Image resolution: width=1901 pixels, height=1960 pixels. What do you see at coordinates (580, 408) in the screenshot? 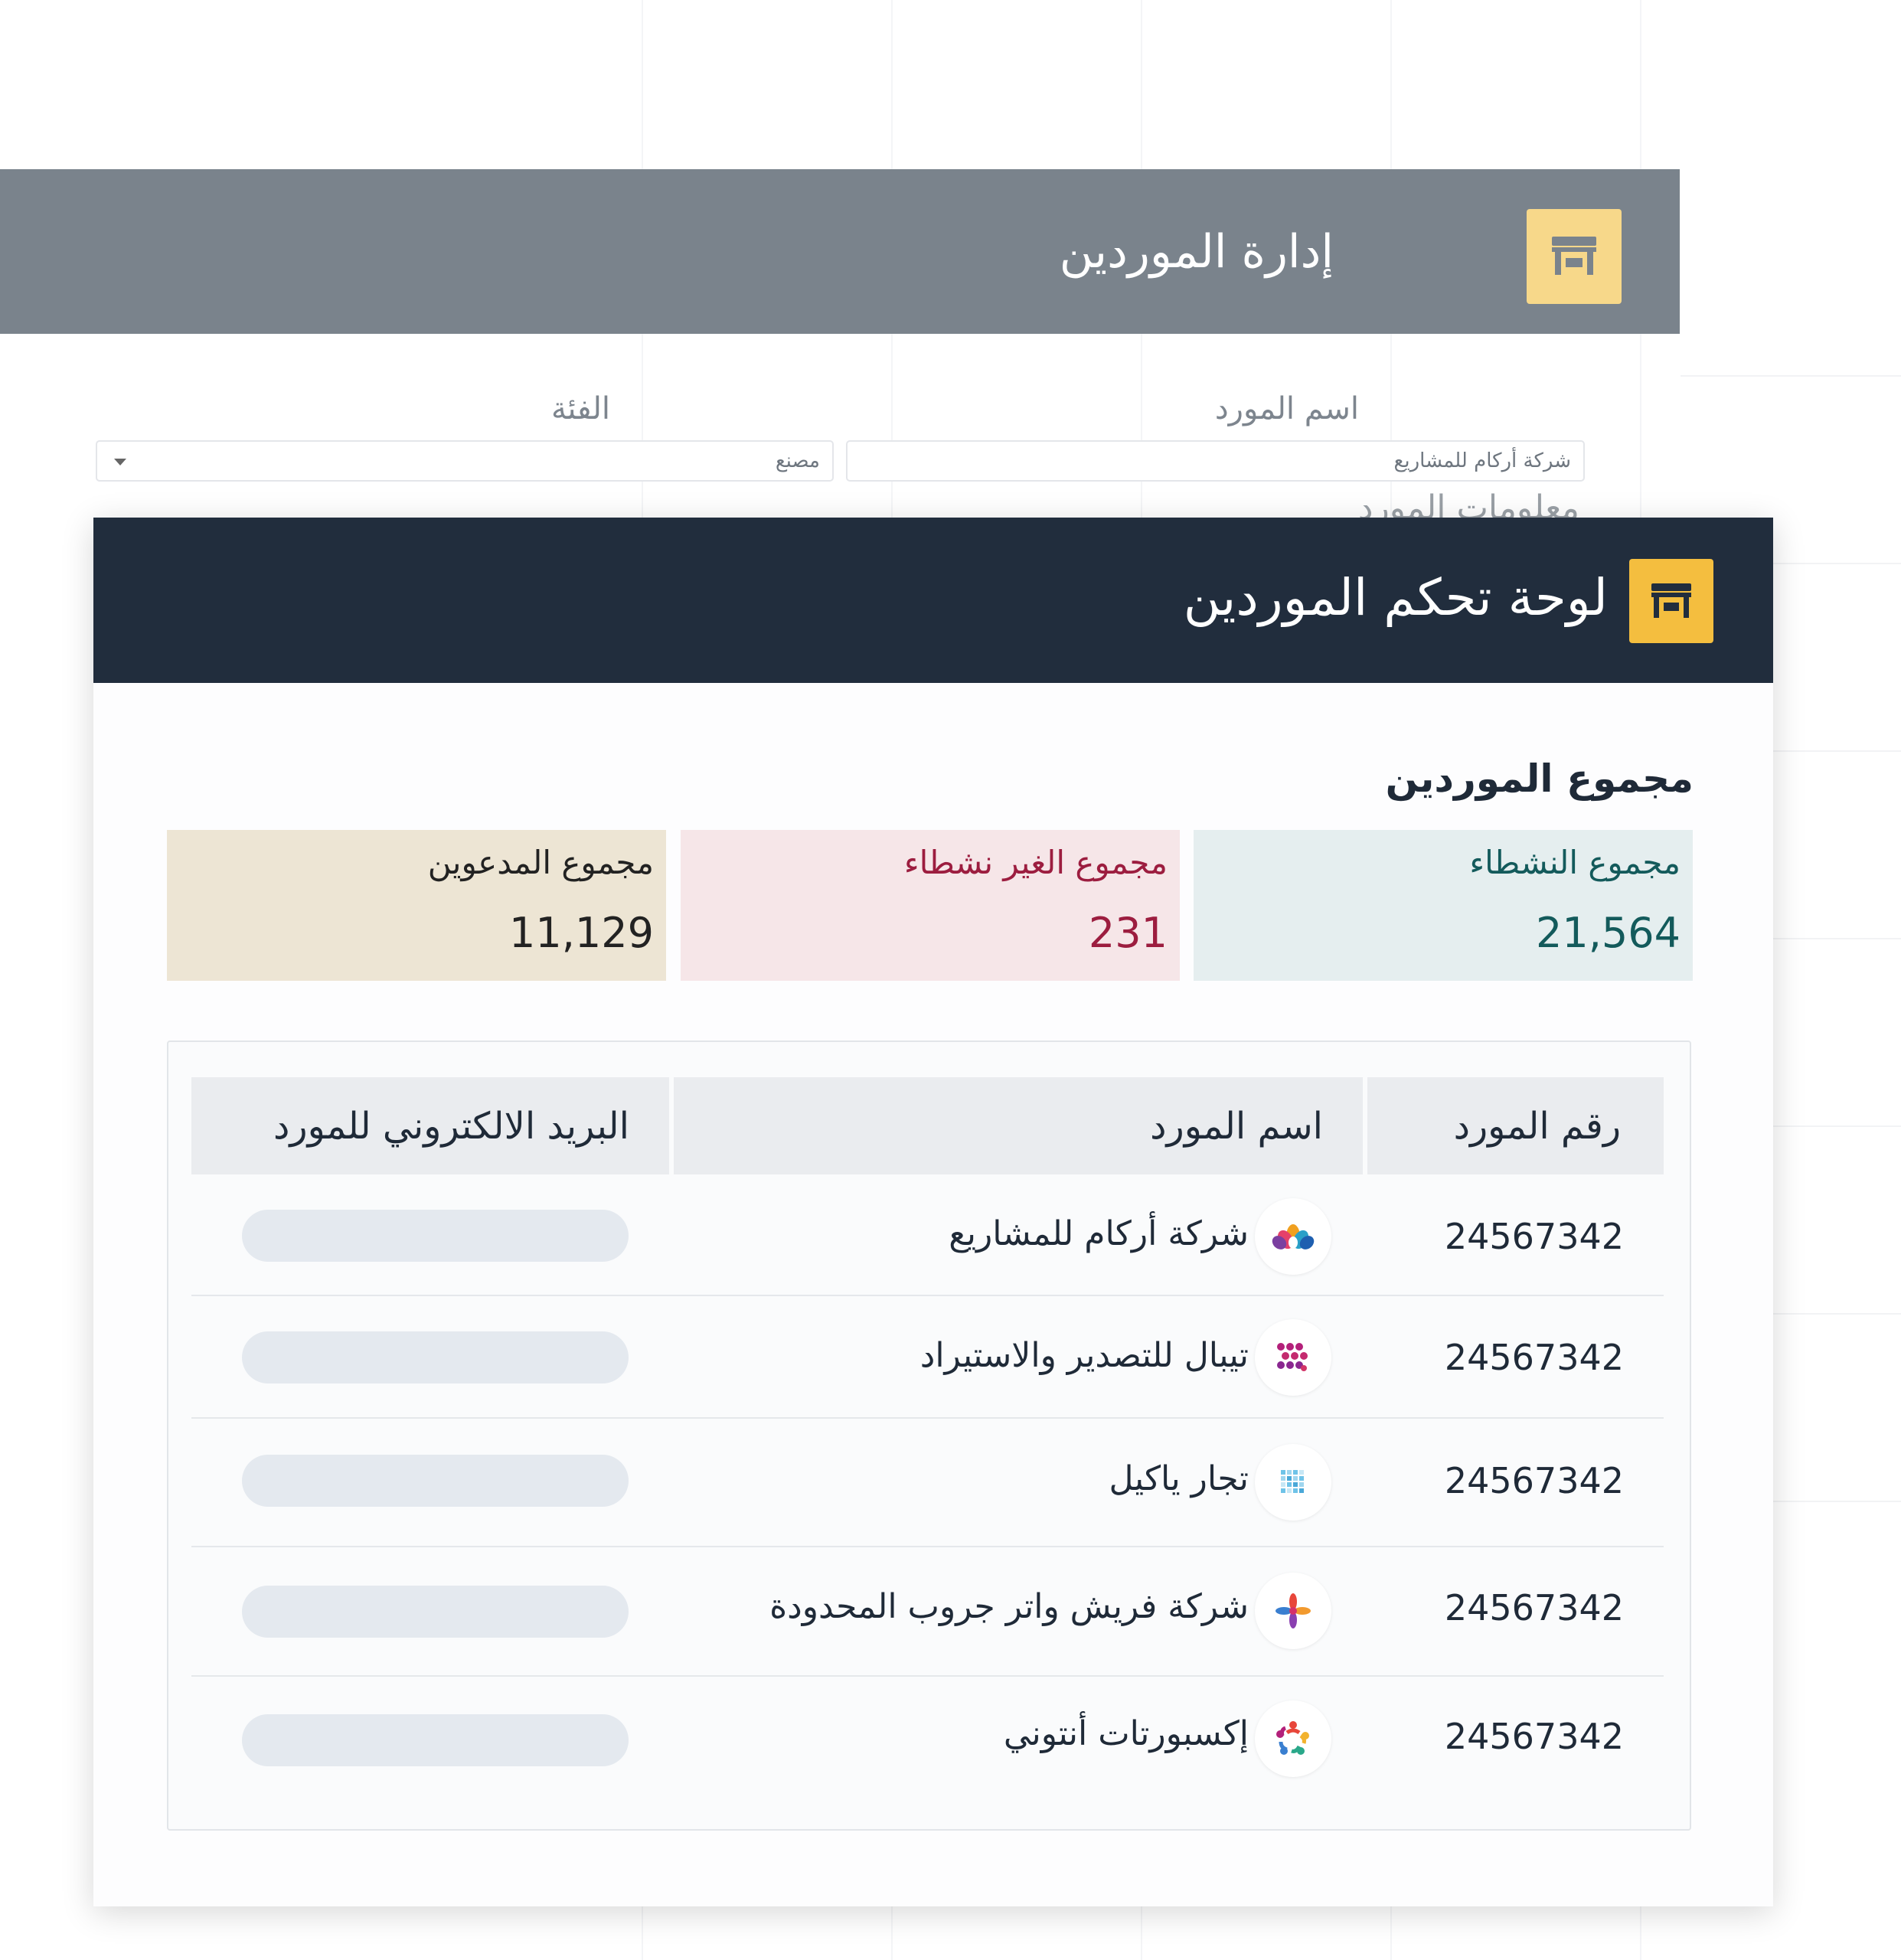
I see `category-label: الفئة` at bounding box center [580, 408].